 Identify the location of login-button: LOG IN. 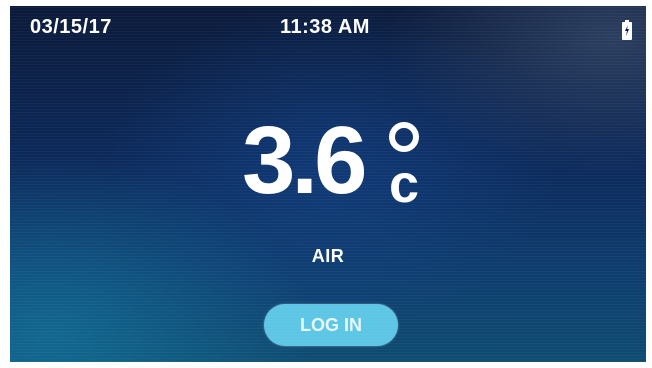
(331, 325).